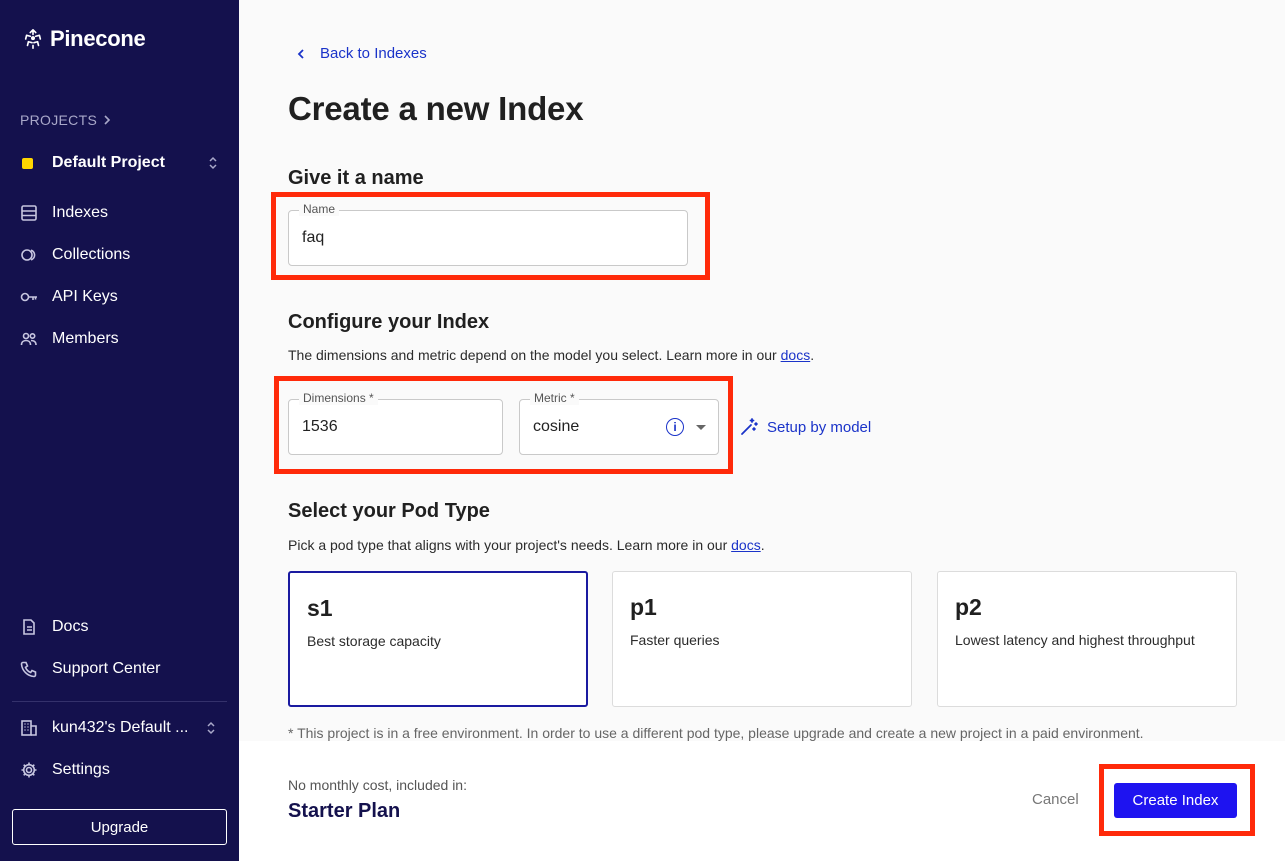 The height and width of the screenshot is (861, 1285). What do you see at coordinates (29, 728) in the screenshot?
I see `building-icon` at bounding box center [29, 728].